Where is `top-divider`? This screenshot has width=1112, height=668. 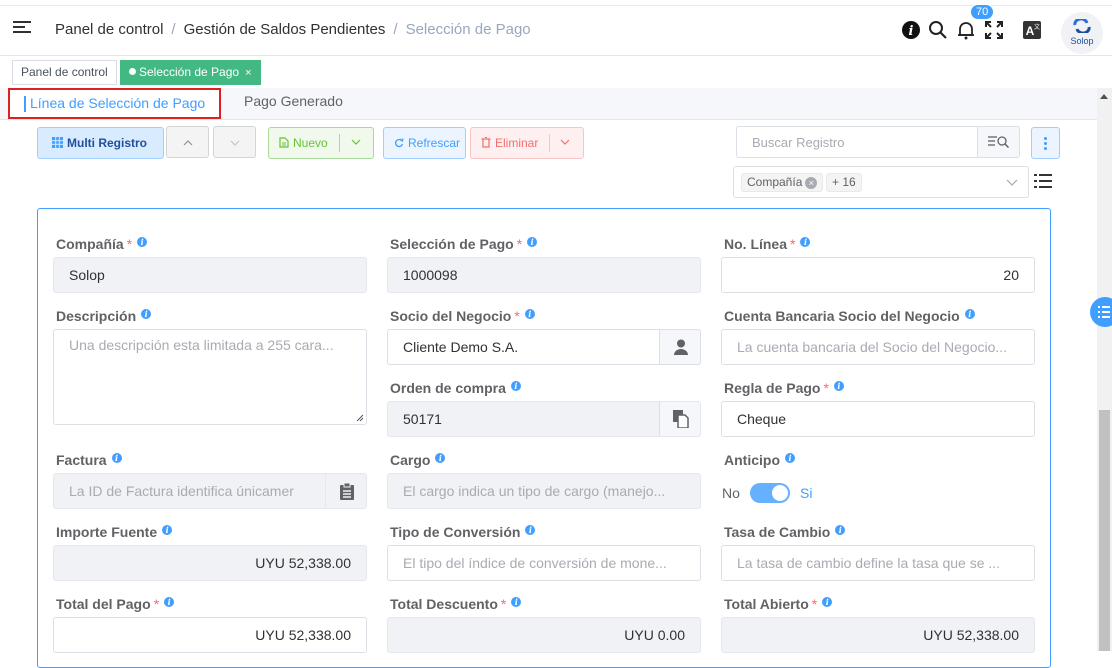
top-divider is located at coordinates (556, 5).